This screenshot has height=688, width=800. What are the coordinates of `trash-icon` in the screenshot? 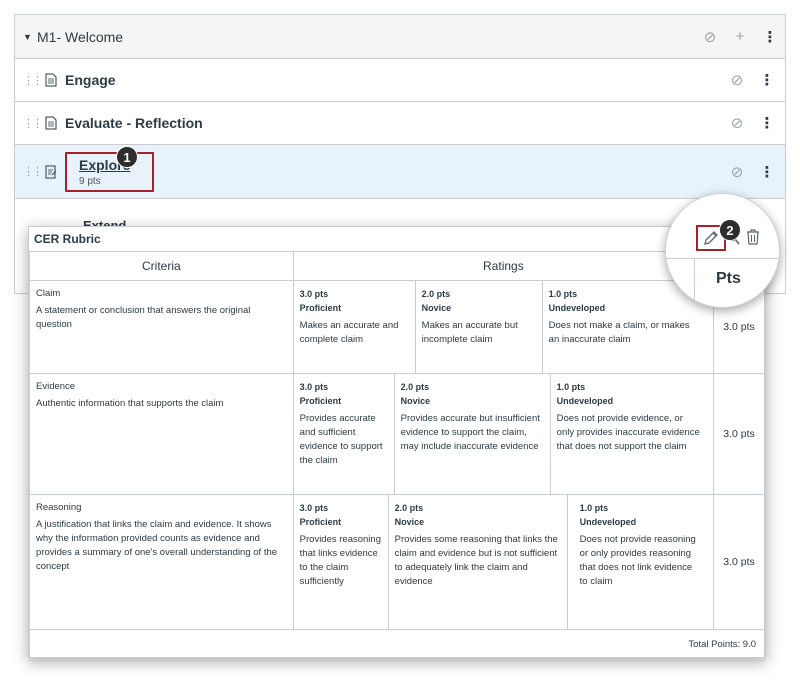 It's located at (753, 239).